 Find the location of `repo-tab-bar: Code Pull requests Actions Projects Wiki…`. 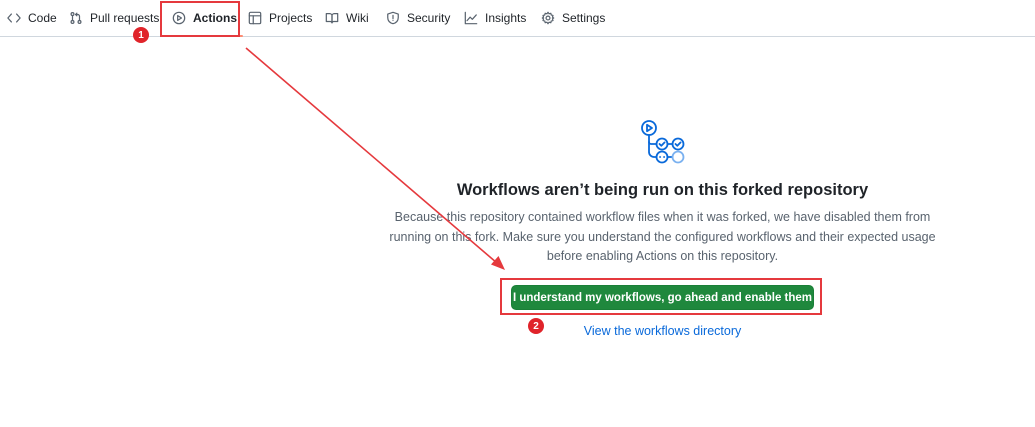

repo-tab-bar: Code Pull requests Actions Projects Wiki… is located at coordinates (517, 18).